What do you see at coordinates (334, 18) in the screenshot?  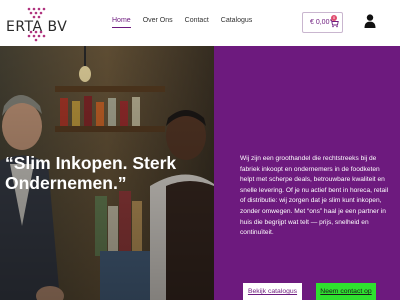 I see `cart-count-badge: 0` at bounding box center [334, 18].